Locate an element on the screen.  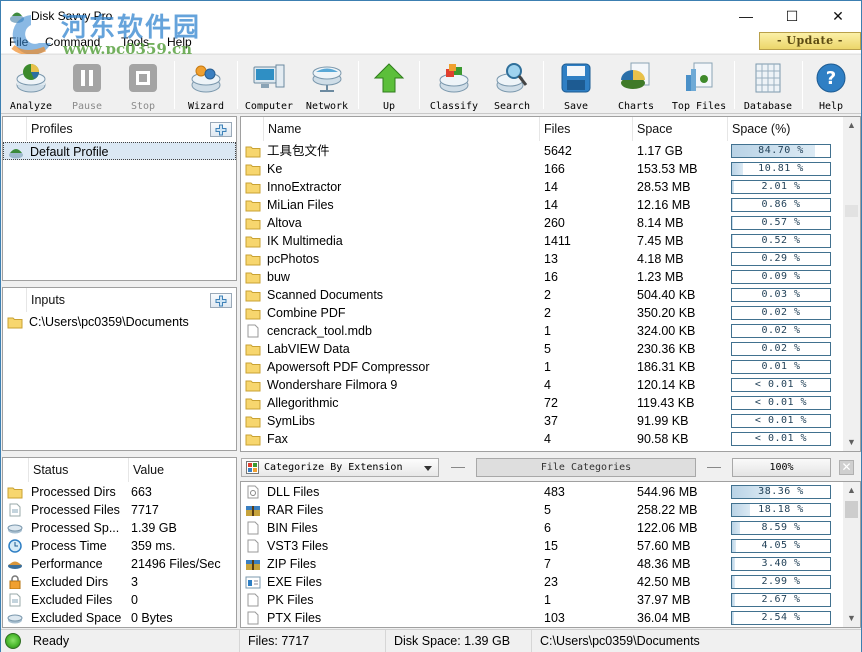
stop-button: Stop is located at coordinates (143, 85).